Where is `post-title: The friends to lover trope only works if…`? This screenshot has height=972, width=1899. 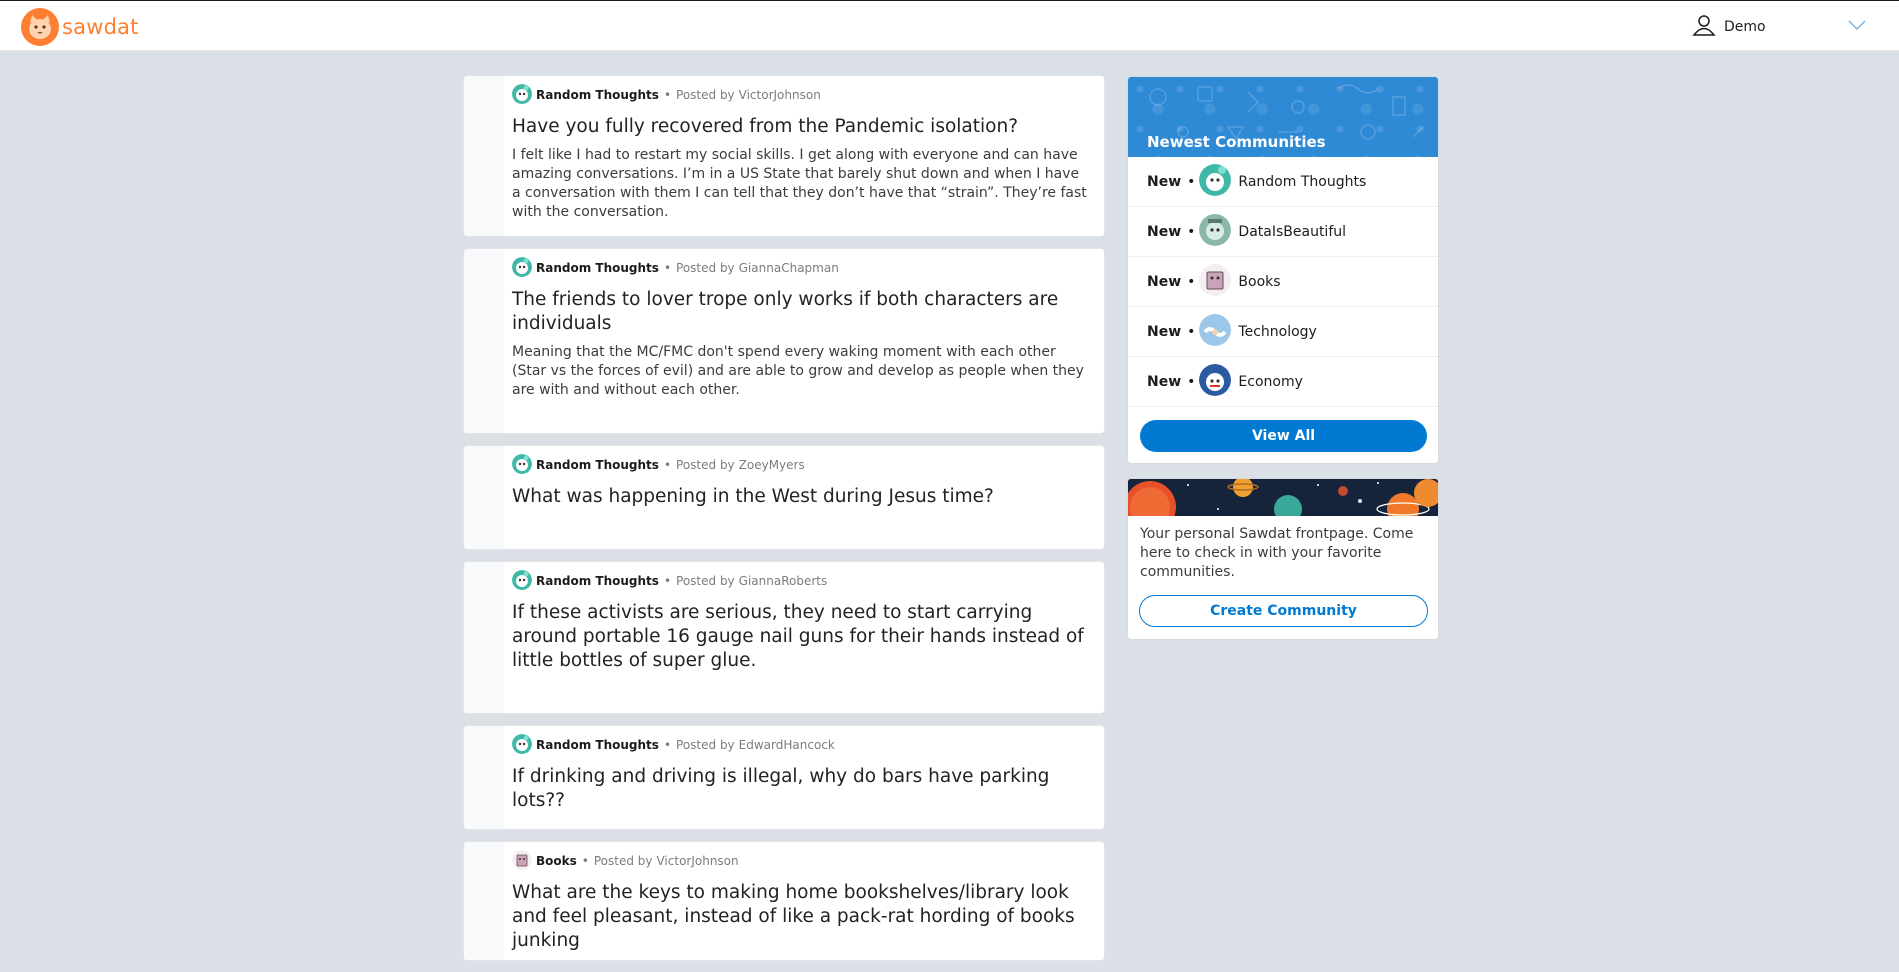
post-title: The friends to lover trope only works if… is located at coordinates (800, 312).